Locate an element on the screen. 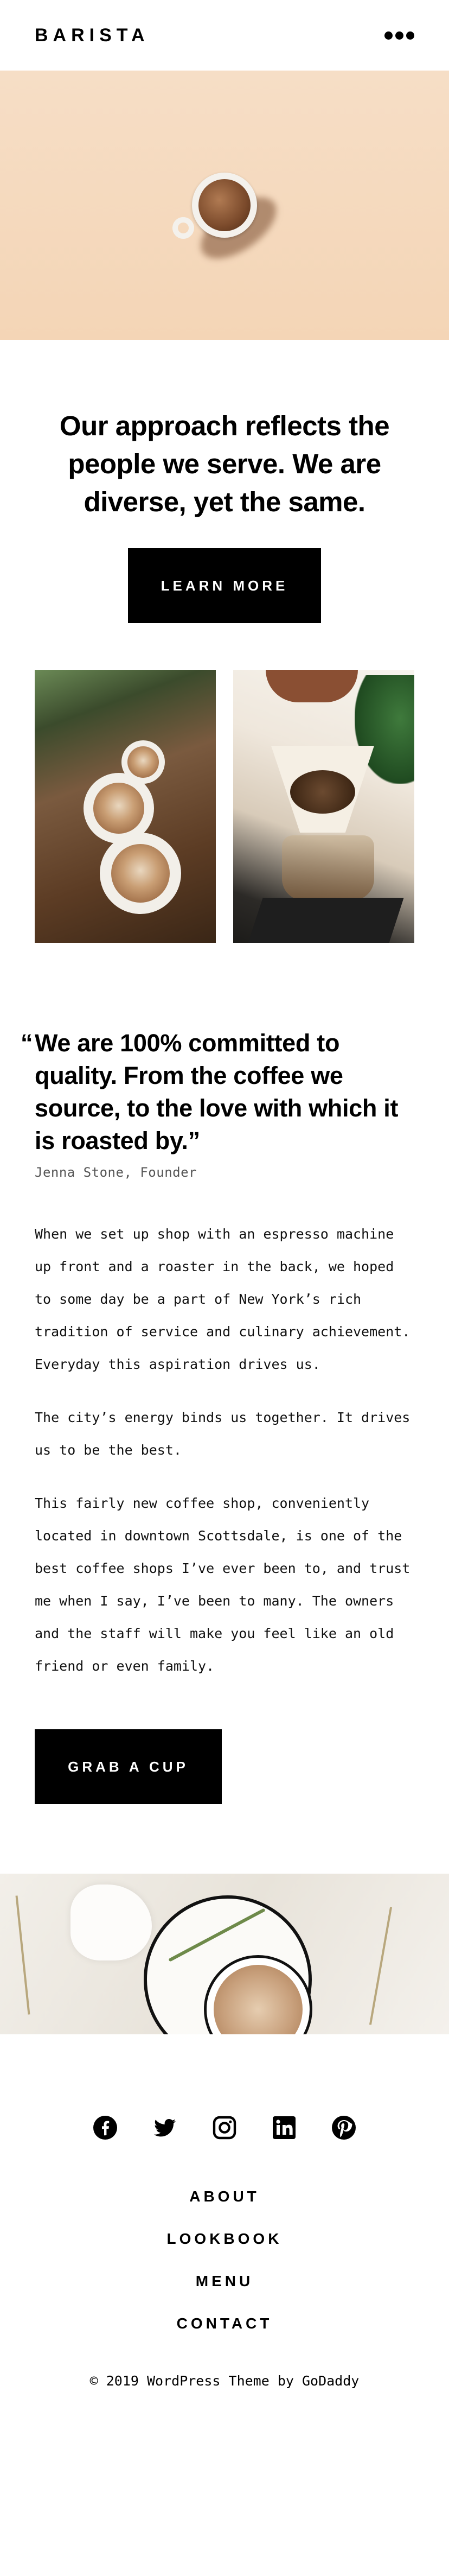  photo-gallery is located at coordinates (224, 806).